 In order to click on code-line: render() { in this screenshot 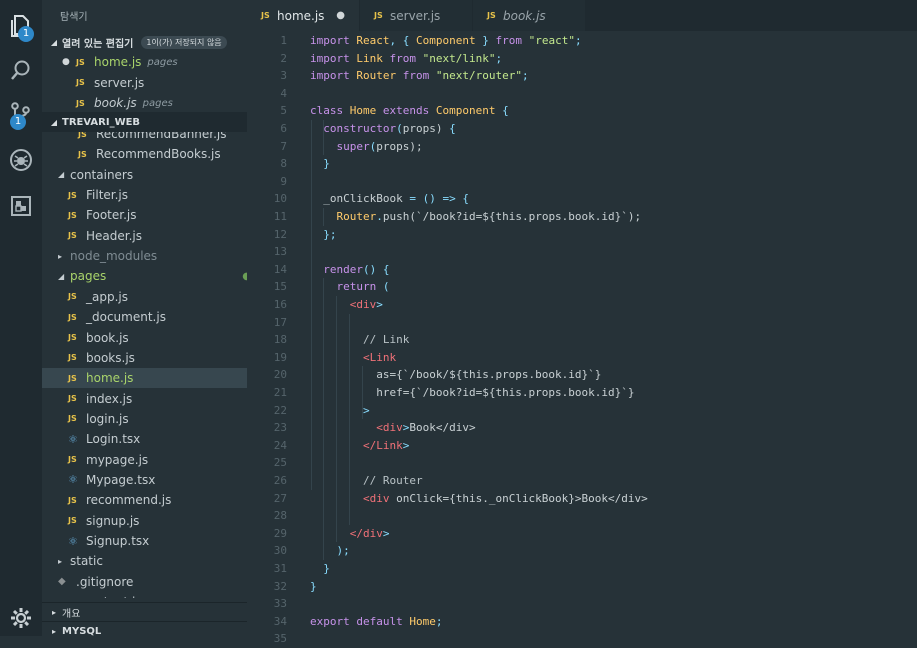, I will do `click(350, 270)`.